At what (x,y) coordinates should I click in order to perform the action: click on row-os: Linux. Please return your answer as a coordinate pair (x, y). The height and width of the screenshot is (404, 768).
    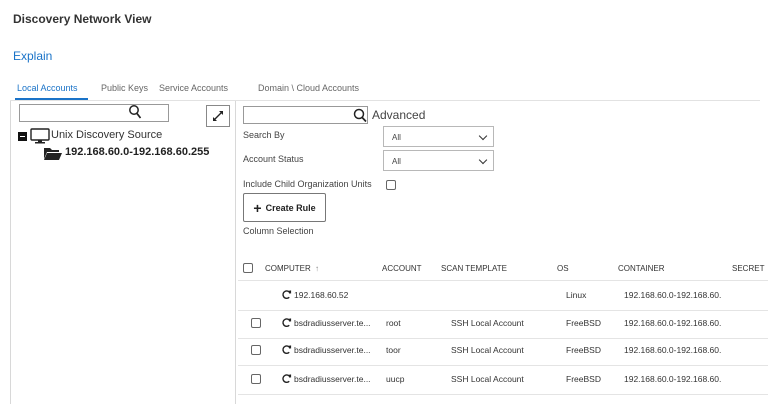
    Looking at the image, I should click on (576, 295).